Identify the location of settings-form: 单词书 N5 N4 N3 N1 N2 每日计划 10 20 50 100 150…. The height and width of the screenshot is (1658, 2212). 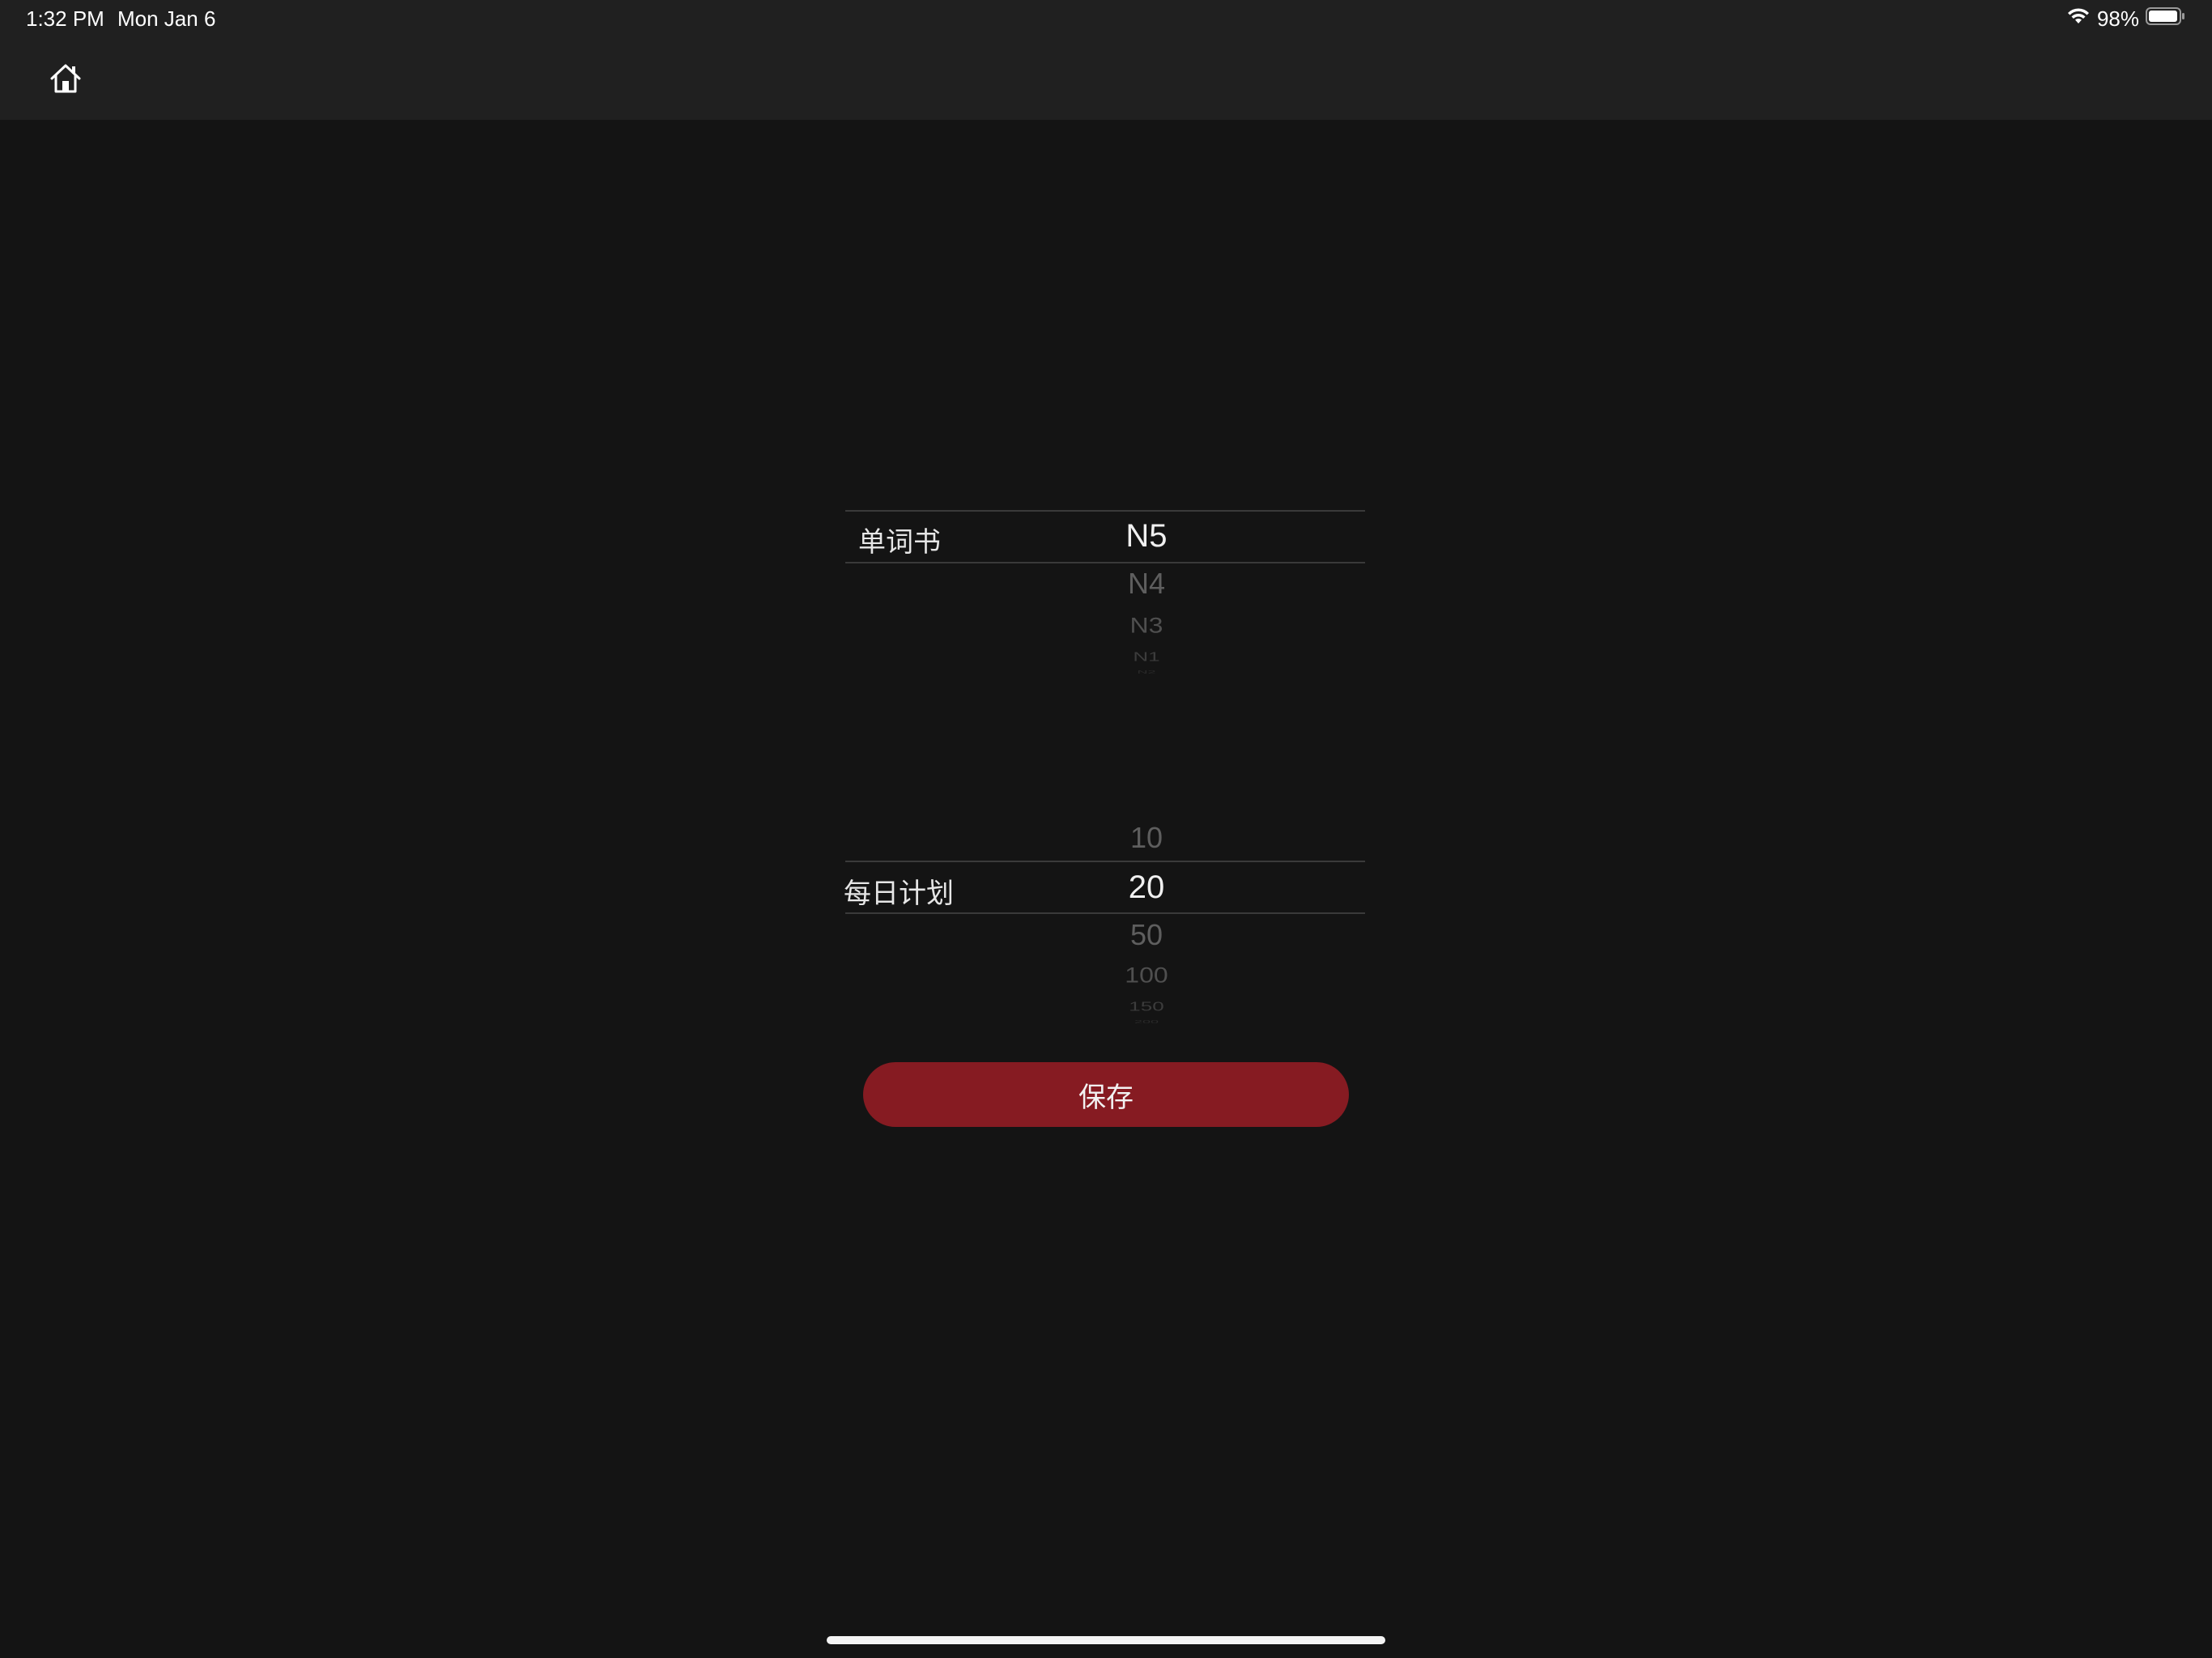
(1104, 767).